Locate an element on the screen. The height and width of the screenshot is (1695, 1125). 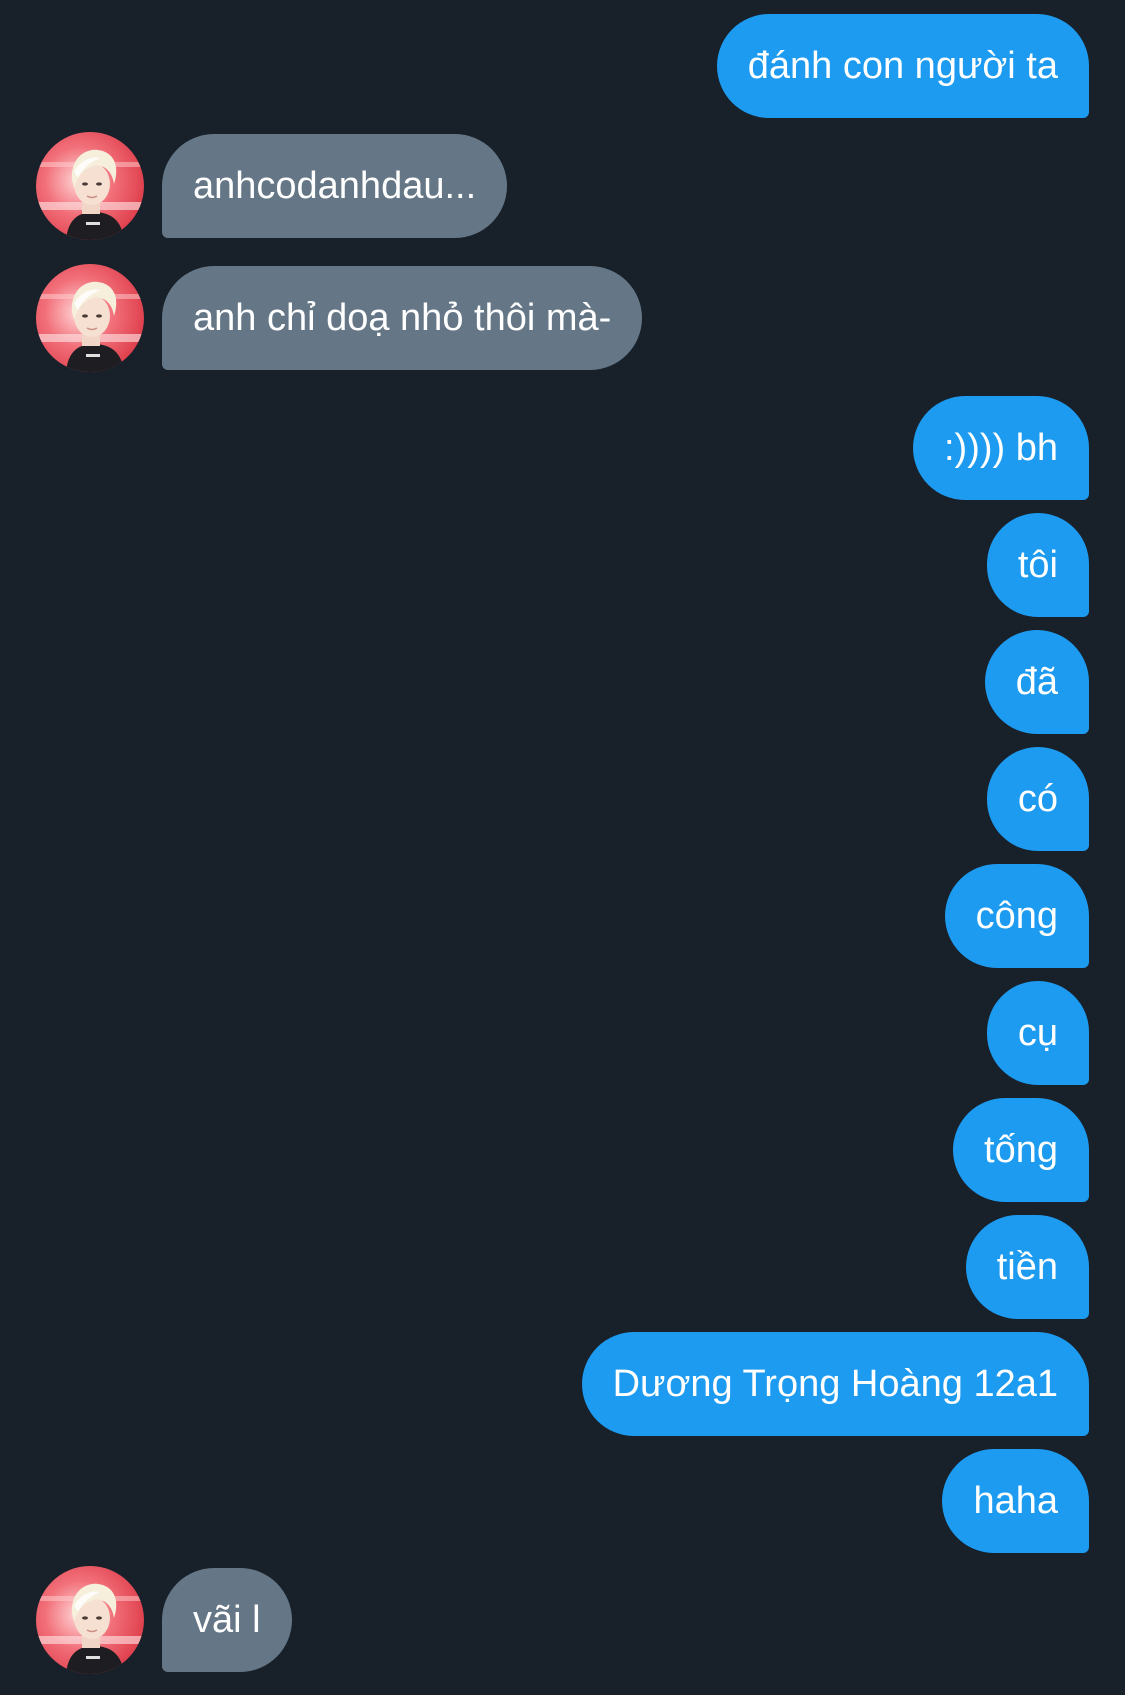
outgoing-message: tống is located at coordinates (1021, 1150).